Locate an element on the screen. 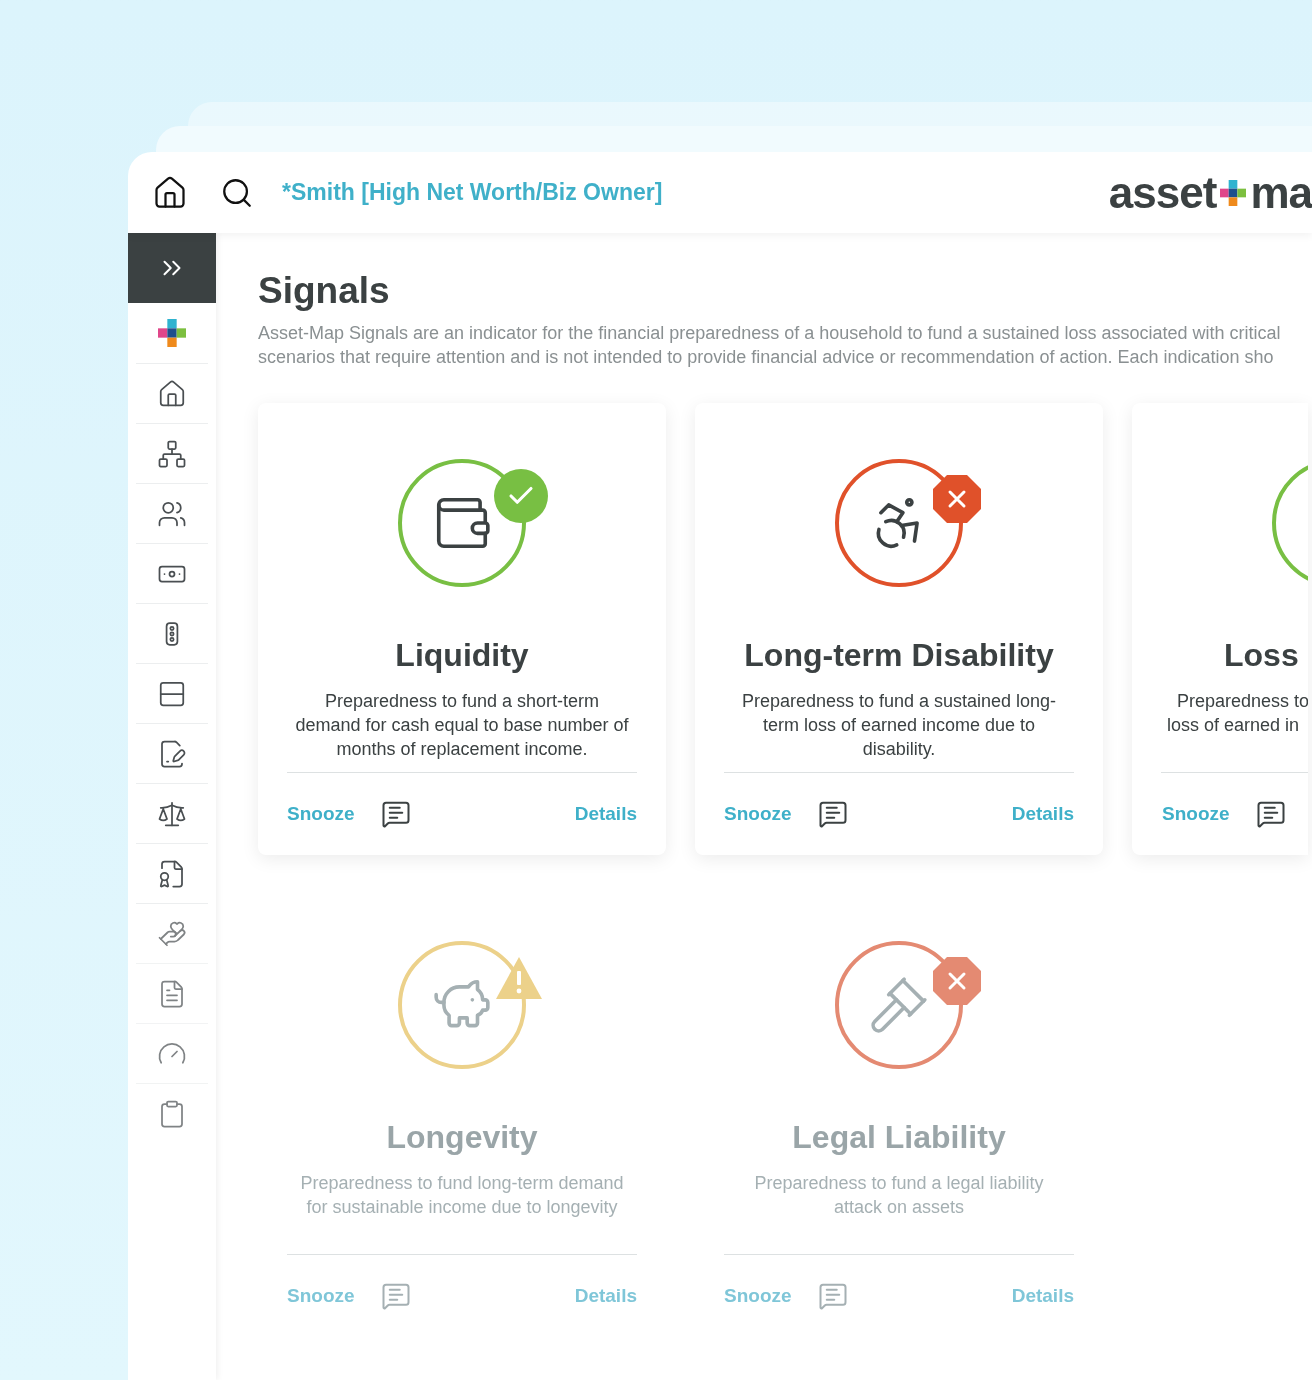  page-title: Signals is located at coordinates (324, 291).